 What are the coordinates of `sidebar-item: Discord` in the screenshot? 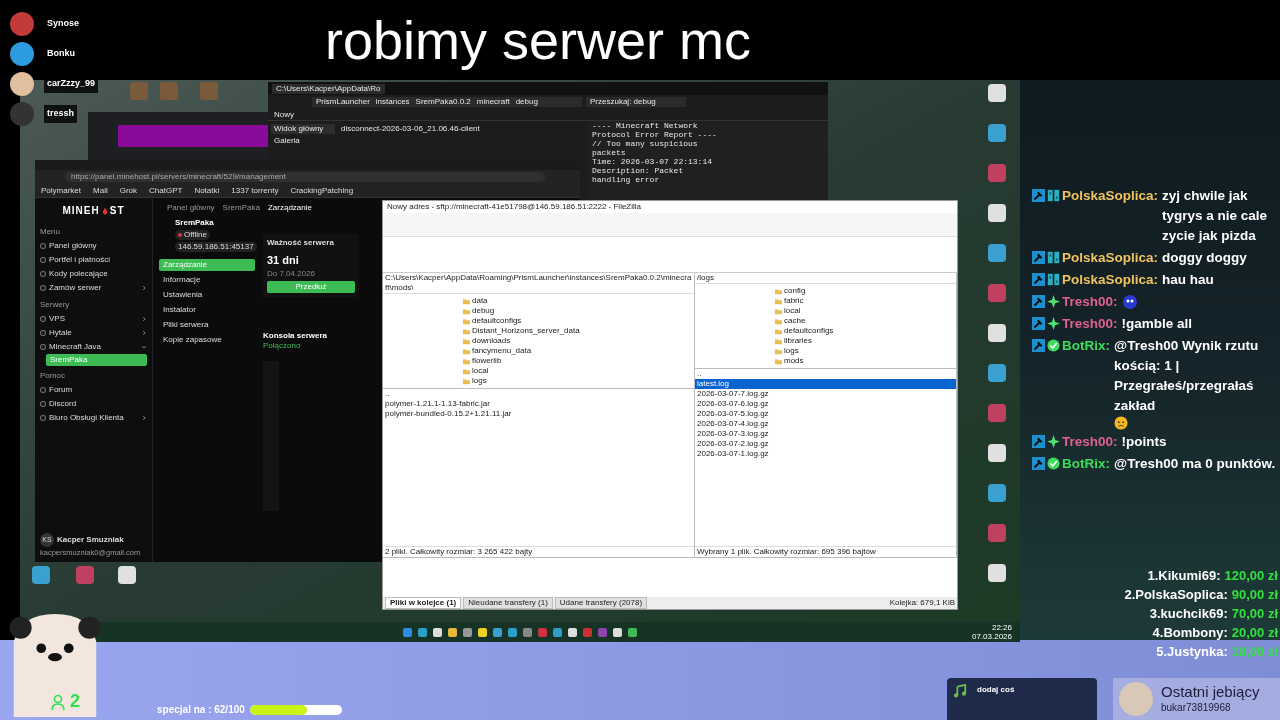 It's located at (93, 404).